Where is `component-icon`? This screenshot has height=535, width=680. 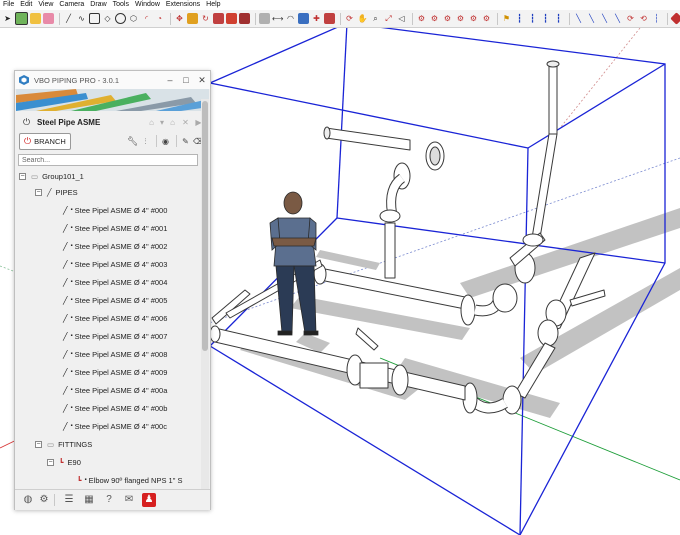
component-icon is located at coordinates (21, 18).